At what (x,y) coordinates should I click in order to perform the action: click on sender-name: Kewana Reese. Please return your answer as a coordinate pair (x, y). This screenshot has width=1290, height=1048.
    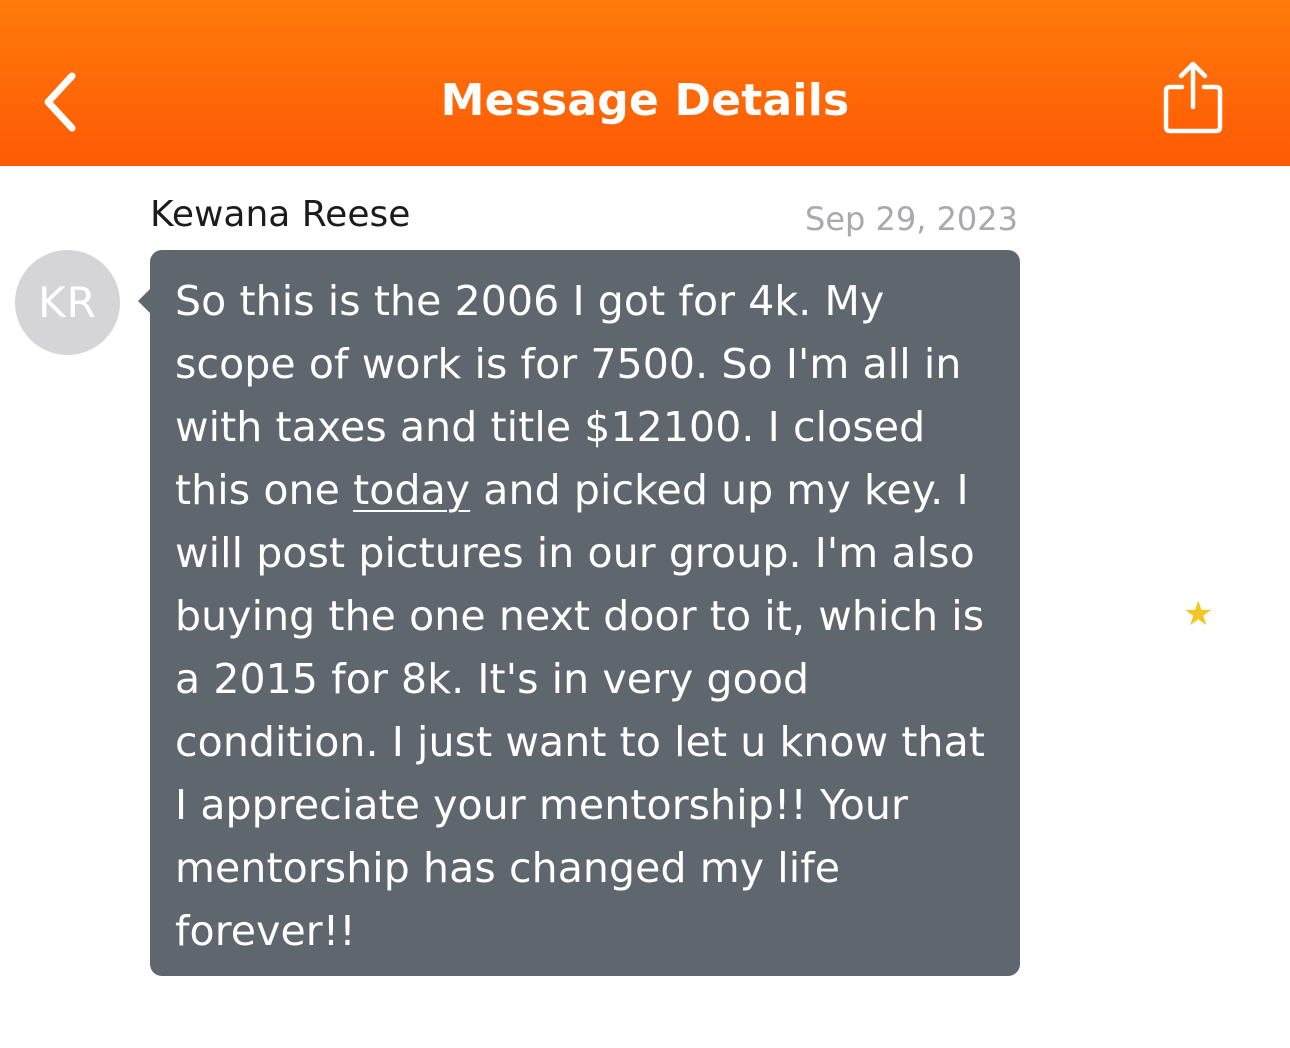
    Looking at the image, I should click on (280, 214).